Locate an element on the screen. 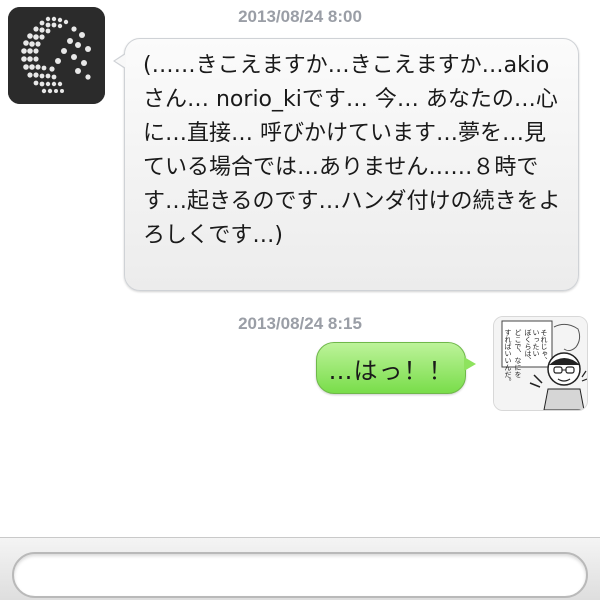 The image size is (600, 600). message-input-bar is located at coordinates (300, 568).